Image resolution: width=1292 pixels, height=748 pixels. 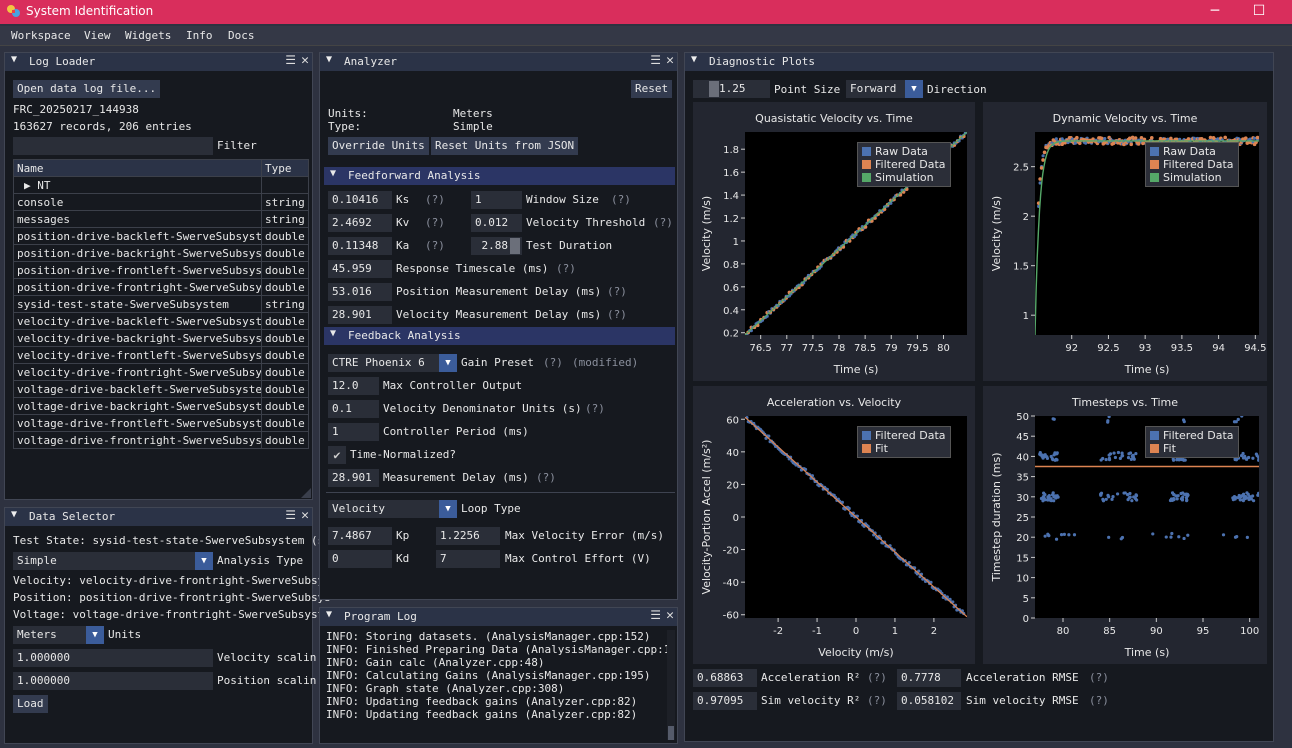 What do you see at coordinates (241, 35) in the screenshot?
I see `menu-docs: Docs` at bounding box center [241, 35].